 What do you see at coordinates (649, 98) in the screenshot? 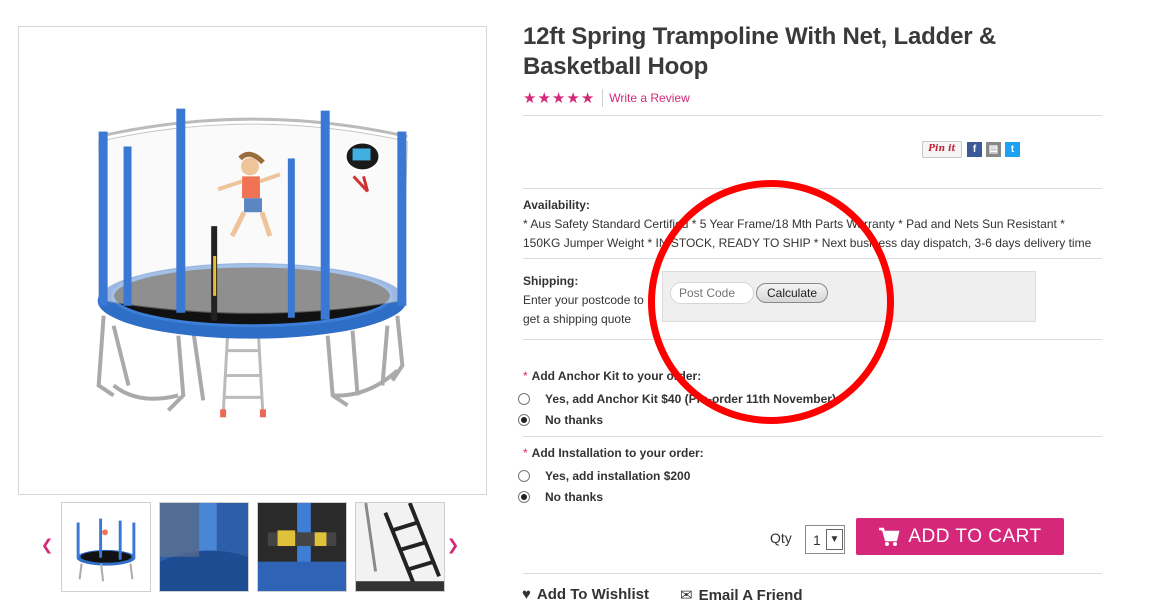
I see `write-review-link: Write a Review` at bounding box center [649, 98].